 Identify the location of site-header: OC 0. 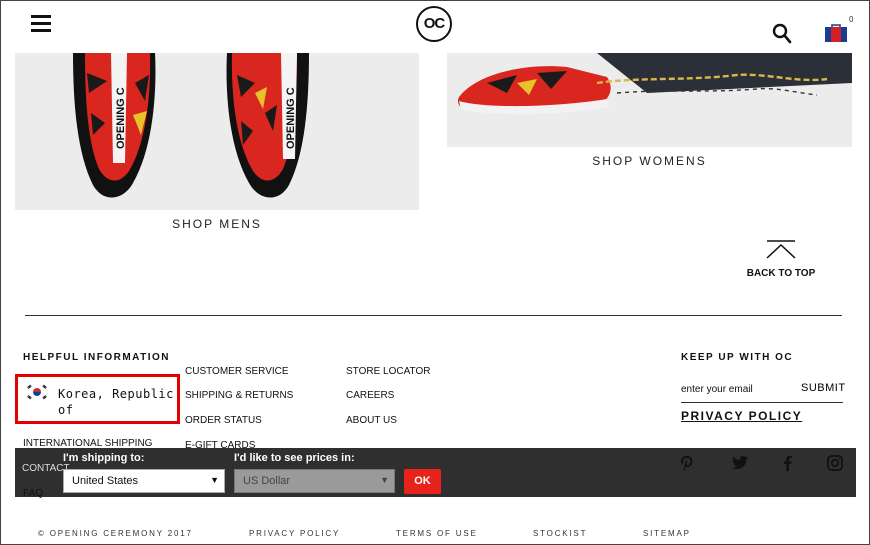
(435, 27).